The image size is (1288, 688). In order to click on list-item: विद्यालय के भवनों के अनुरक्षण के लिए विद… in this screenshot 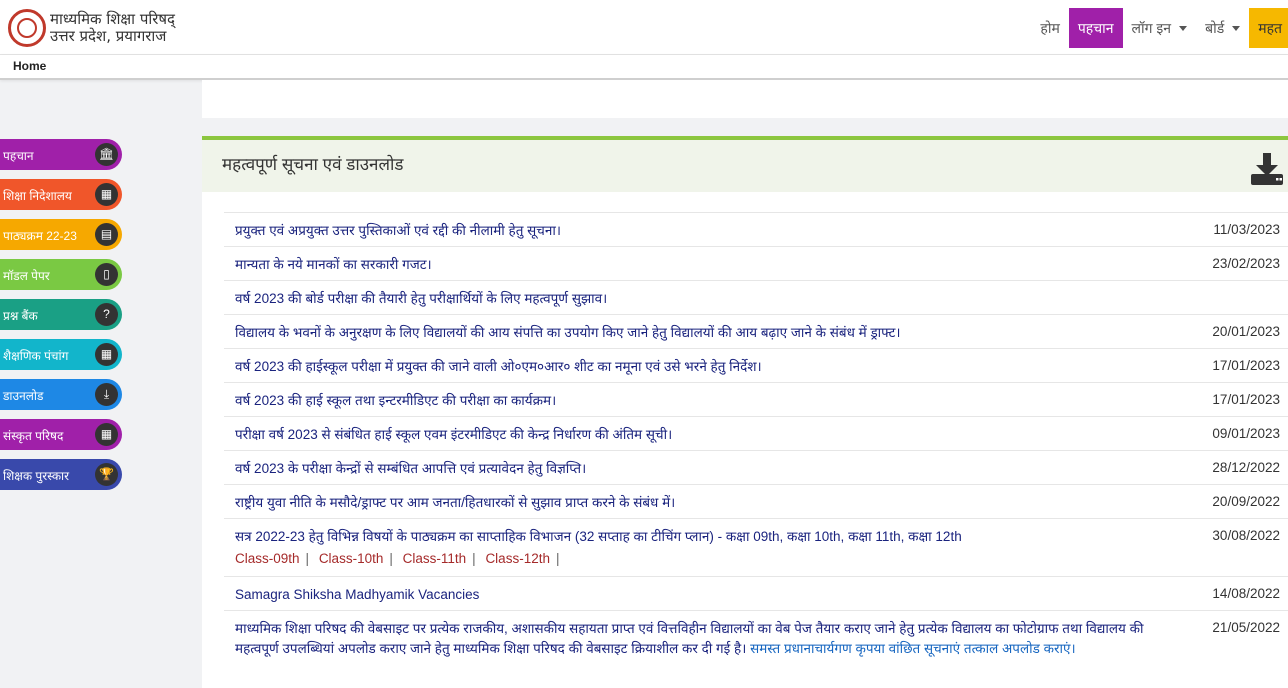, I will do `click(756, 332)`.